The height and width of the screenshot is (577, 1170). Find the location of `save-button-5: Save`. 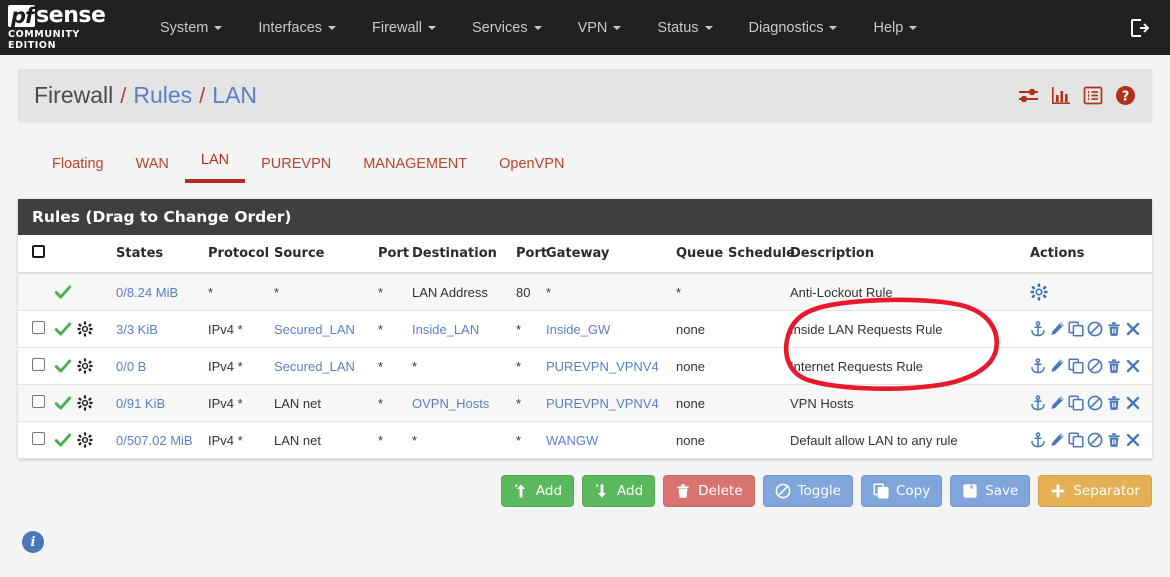

save-button-5: Save is located at coordinates (990, 491).